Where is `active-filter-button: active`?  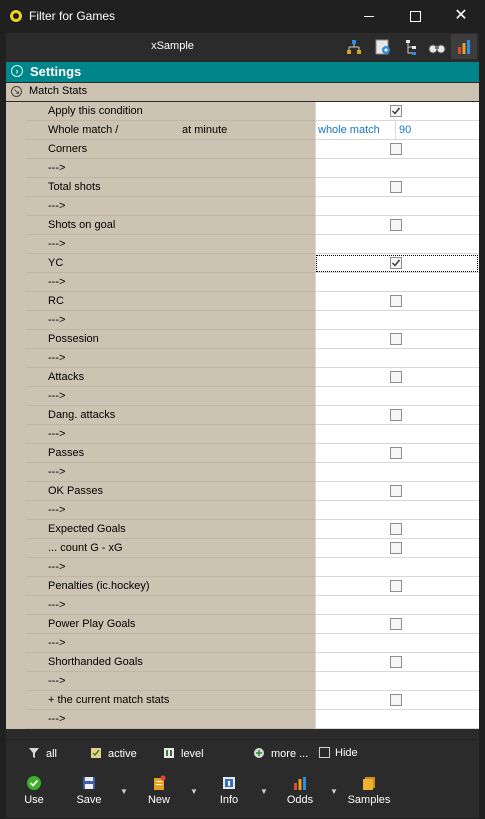 active-filter-button: active is located at coordinates (113, 753).